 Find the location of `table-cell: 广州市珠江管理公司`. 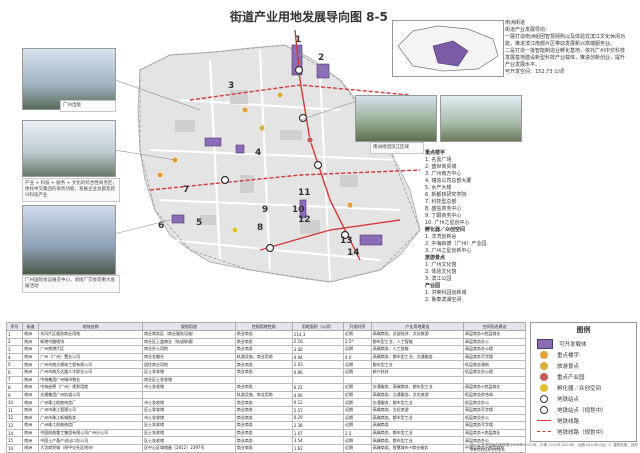

table-cell: 广州市珠江管理公司 is located at coordinates (91, 410).